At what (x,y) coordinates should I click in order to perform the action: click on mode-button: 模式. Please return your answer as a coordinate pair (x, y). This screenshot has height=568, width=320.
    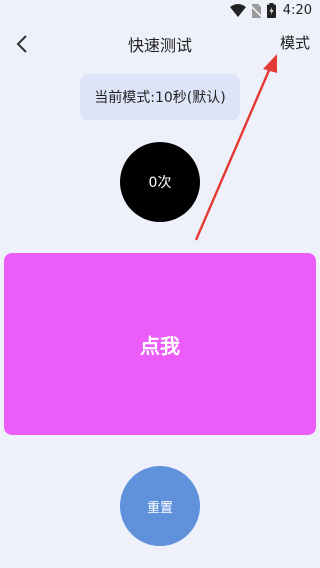
    Looking at the image, I should click on (295, 42).